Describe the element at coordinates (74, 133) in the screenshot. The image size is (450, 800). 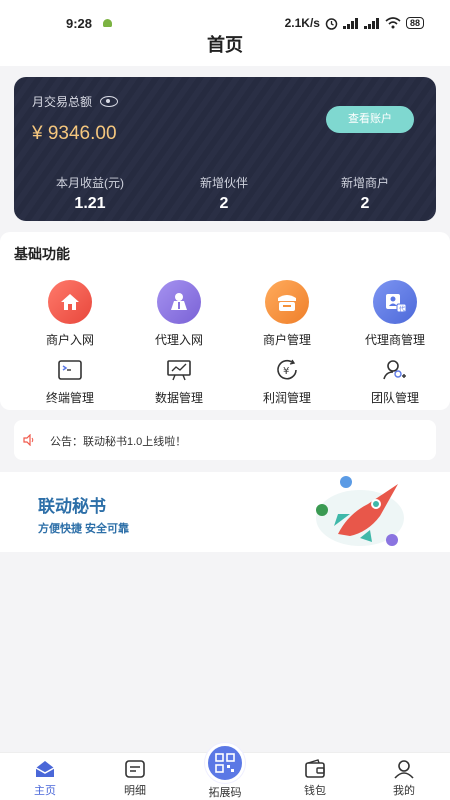
I see `monthly-total-amount: ¥ 9346.00` at that location.